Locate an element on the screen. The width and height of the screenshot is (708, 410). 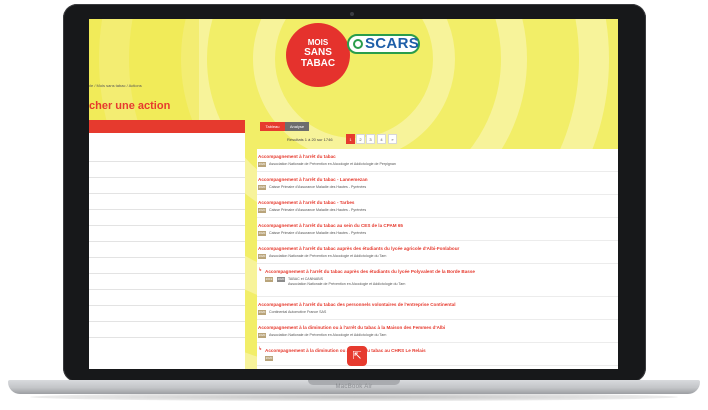
share-button: ⇱ is located at coordinates (357, 356).